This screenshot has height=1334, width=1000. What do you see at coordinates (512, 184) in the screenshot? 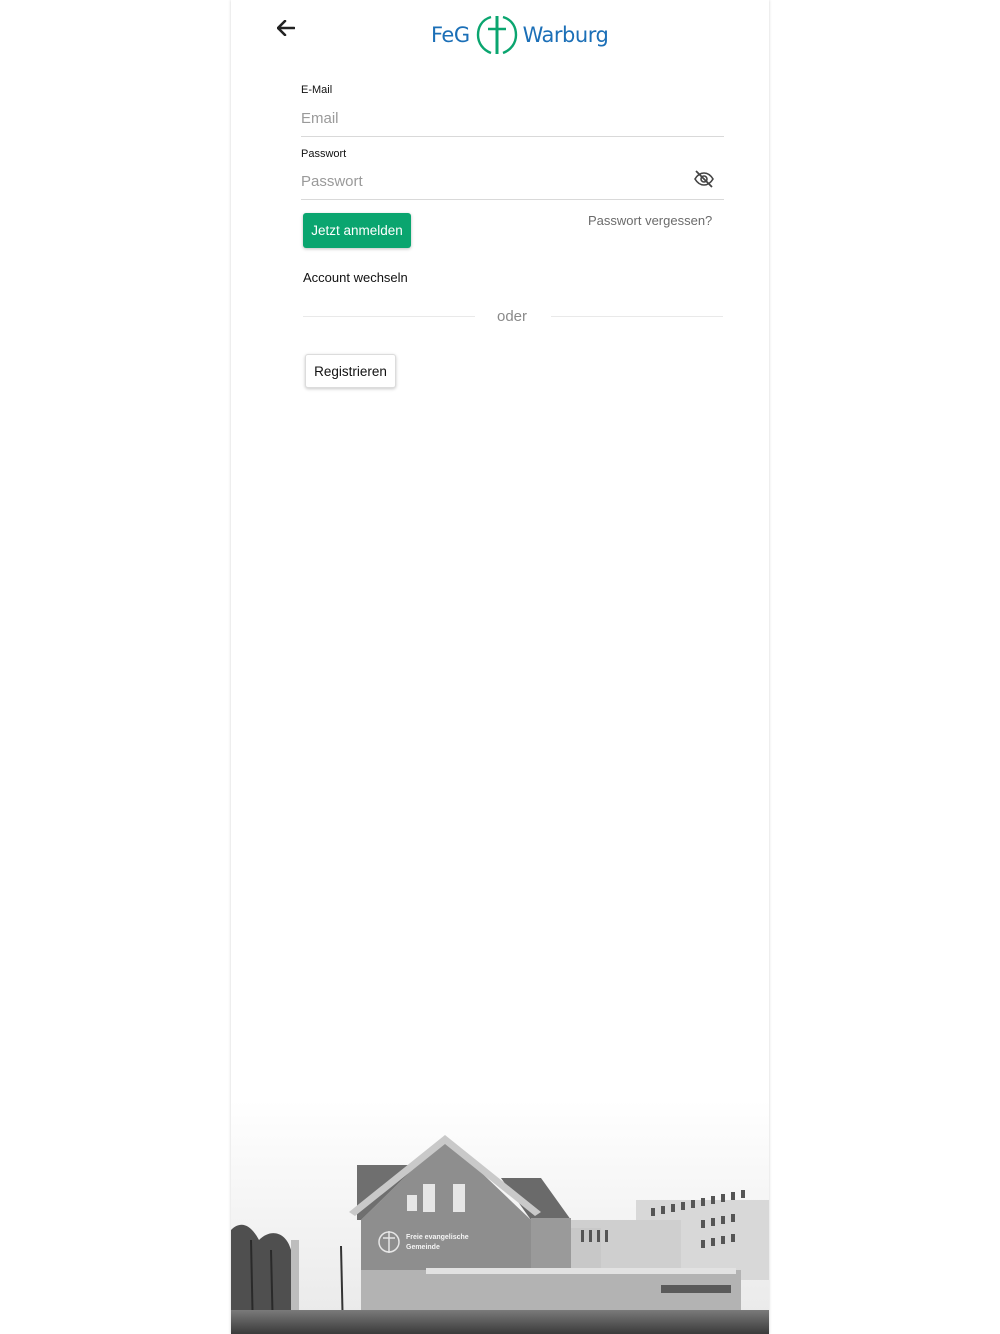
I see `password-field` at bounding box center [512, 184].